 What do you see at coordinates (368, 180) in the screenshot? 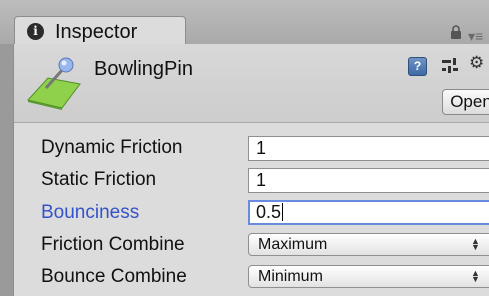
I see `static-friction-field: 1` at bounding box center [368, 180].